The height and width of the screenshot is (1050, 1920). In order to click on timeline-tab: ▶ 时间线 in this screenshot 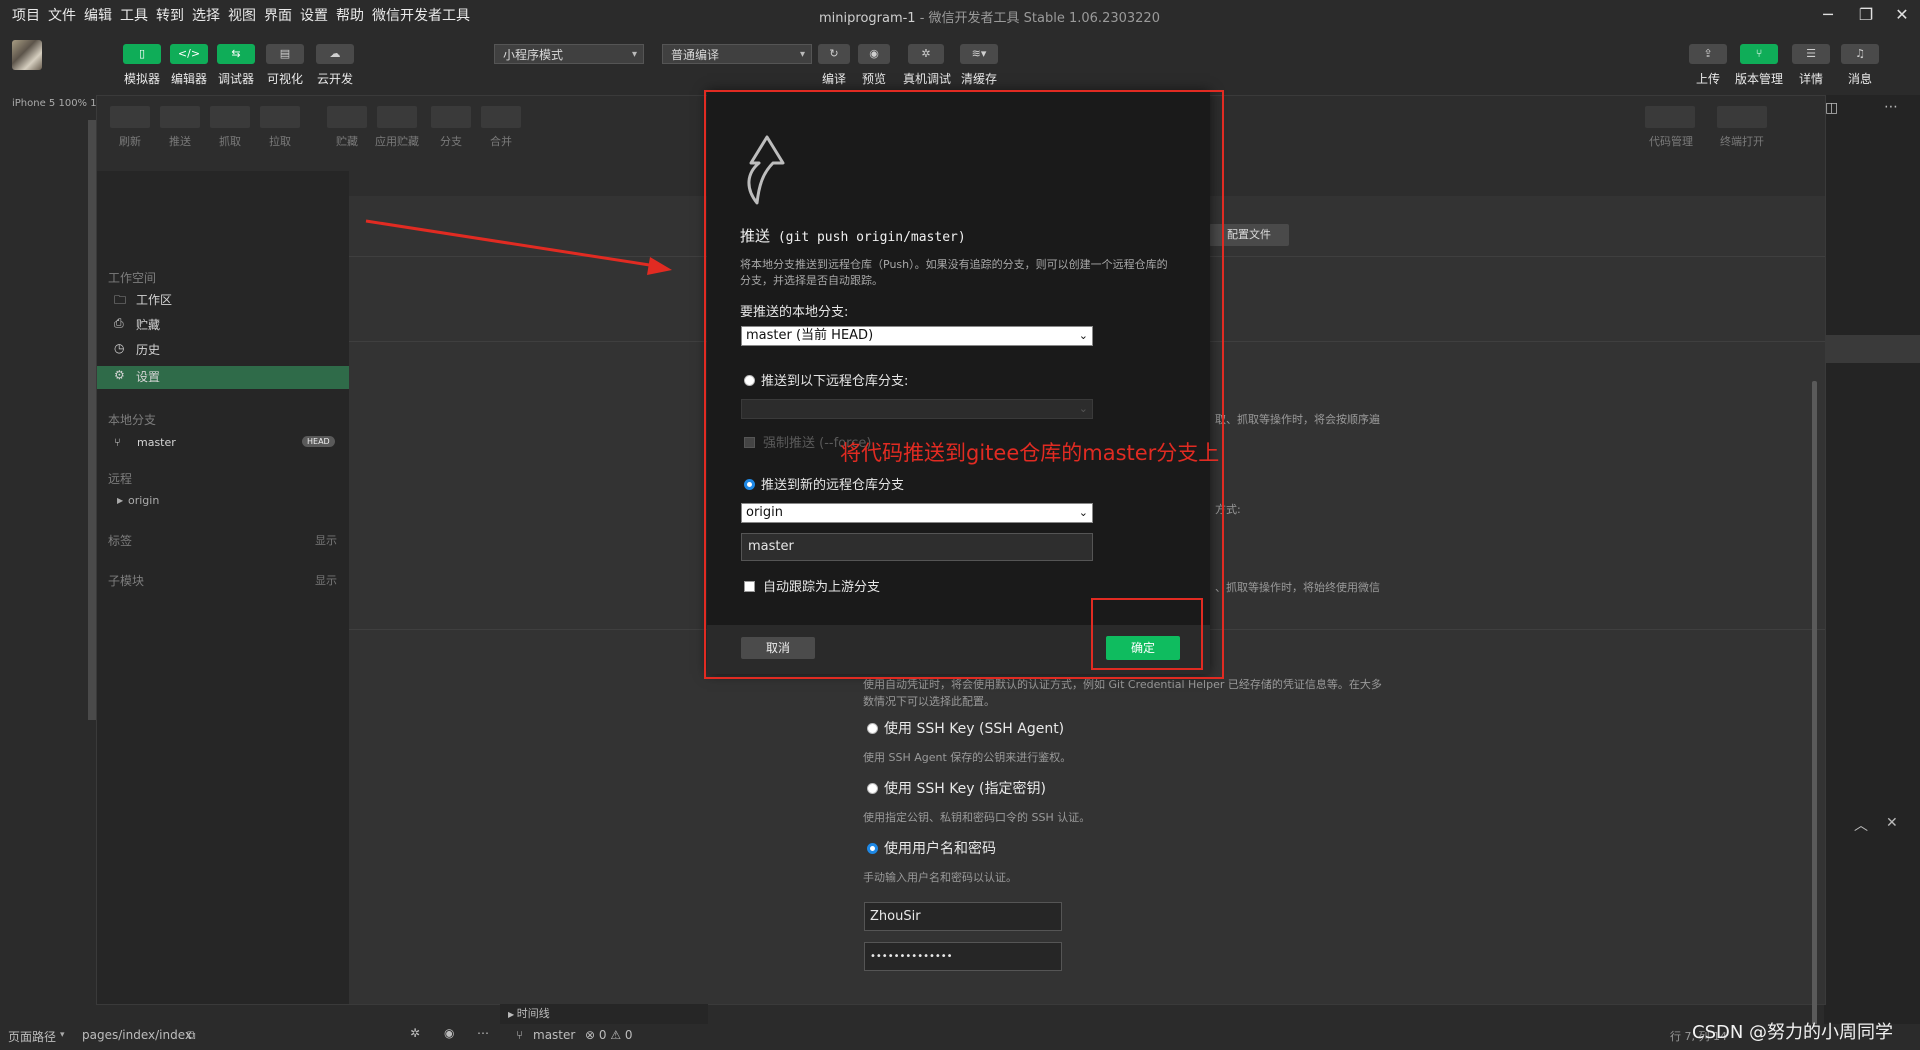, I will do `click(604, 1014)`.